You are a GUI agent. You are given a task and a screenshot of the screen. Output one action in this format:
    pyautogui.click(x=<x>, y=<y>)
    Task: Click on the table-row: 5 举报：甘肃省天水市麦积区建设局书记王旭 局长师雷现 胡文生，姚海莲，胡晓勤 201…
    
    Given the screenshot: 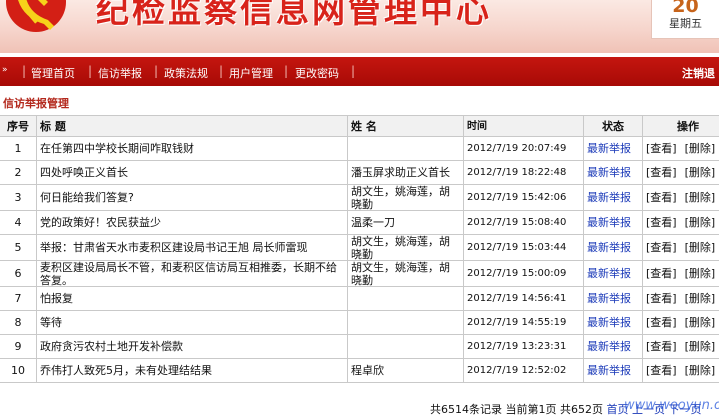 What is the action you would take?
    pyautogui.click(x=359, y=248)
    